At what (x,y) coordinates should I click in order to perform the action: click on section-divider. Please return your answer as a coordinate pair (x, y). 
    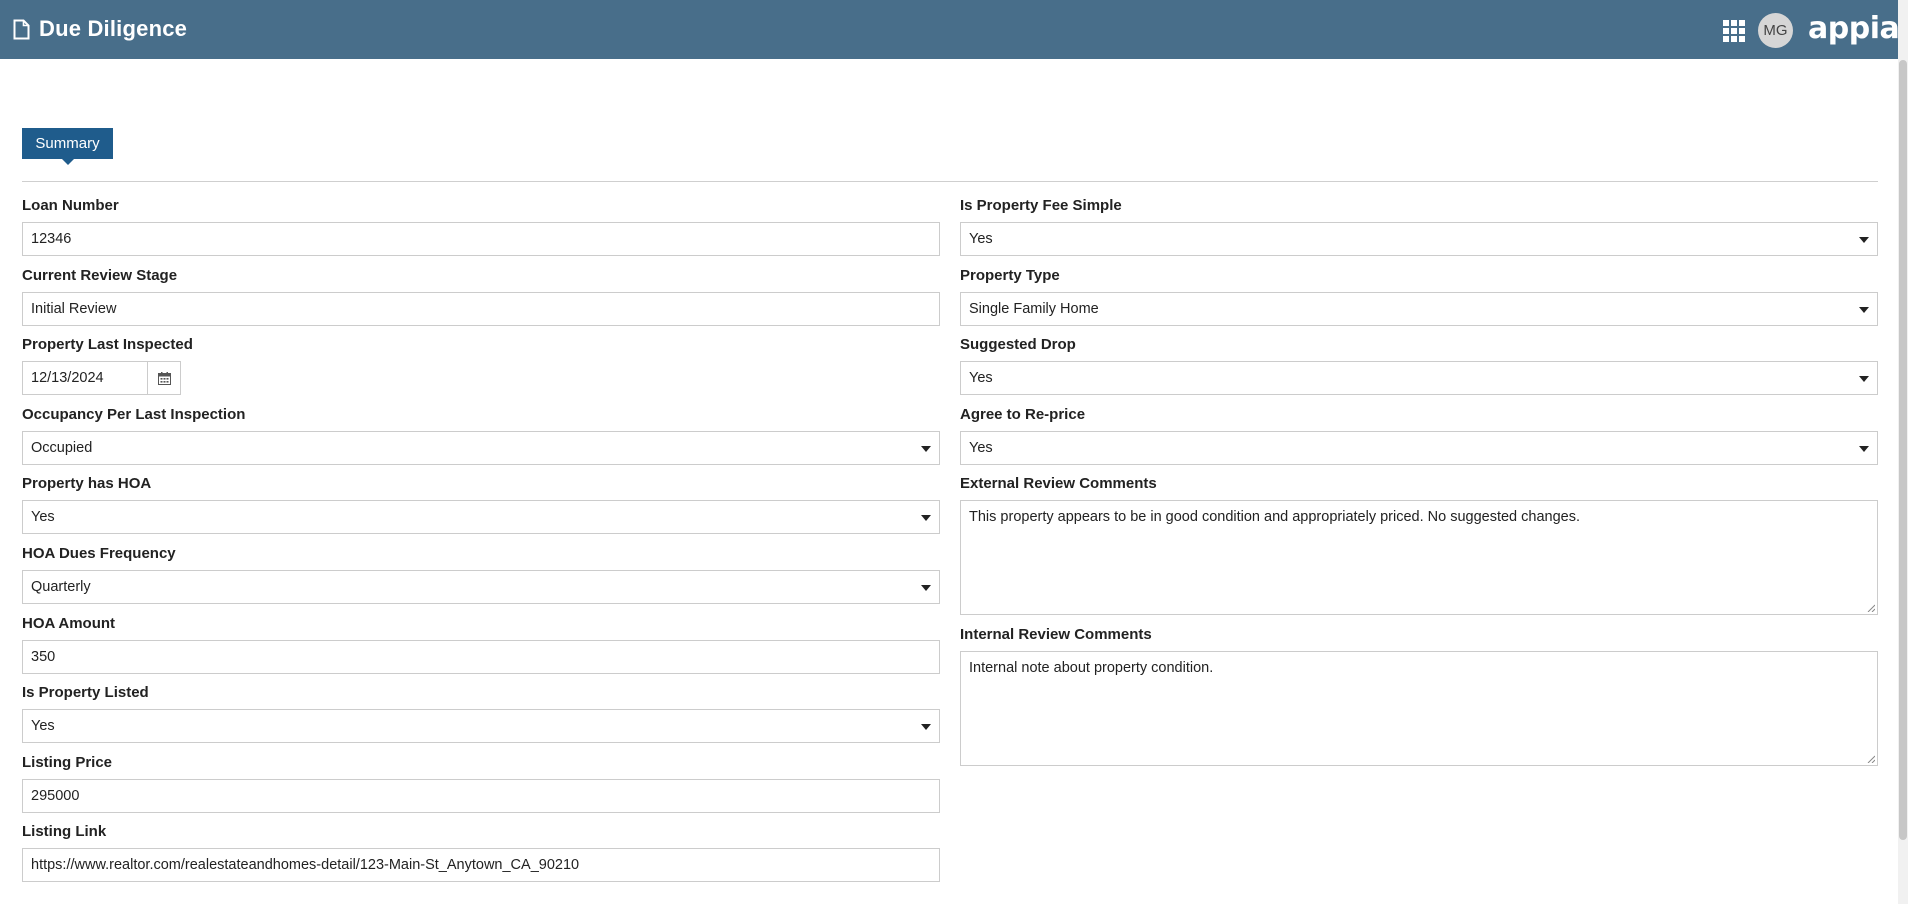
    Looking at the image, I should click on (950, 181).